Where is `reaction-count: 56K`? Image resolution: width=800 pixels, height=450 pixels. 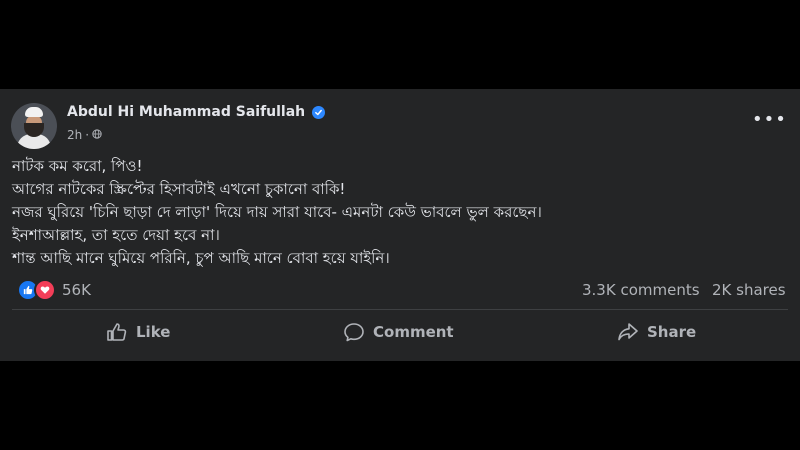 reaction-count: 56K is located at coordinates (76, 290).